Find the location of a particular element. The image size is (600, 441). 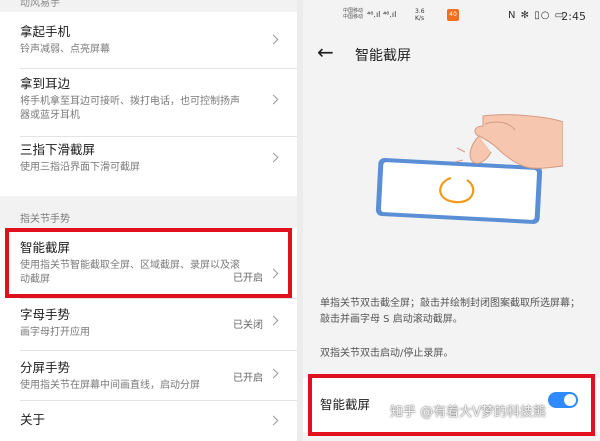

carrier-2: 中国移动 is located at coordinates (353, 17).